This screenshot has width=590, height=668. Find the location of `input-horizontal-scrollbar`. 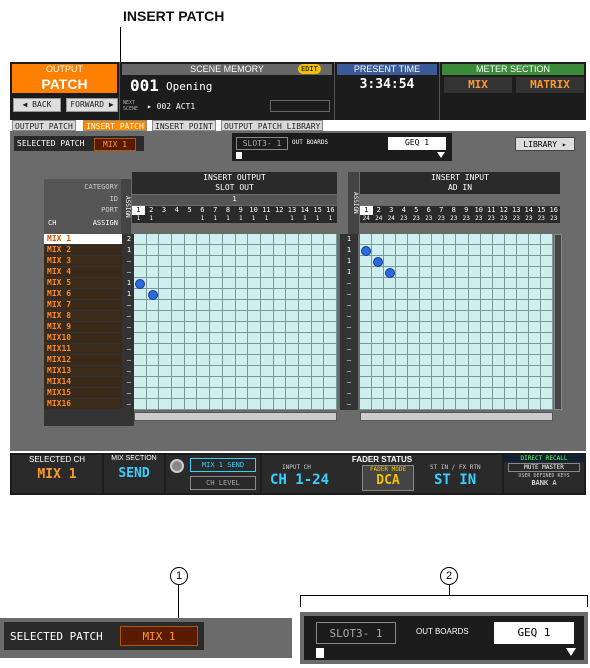

input-horizontal-scrollbar is located at coordinates (456, 416).